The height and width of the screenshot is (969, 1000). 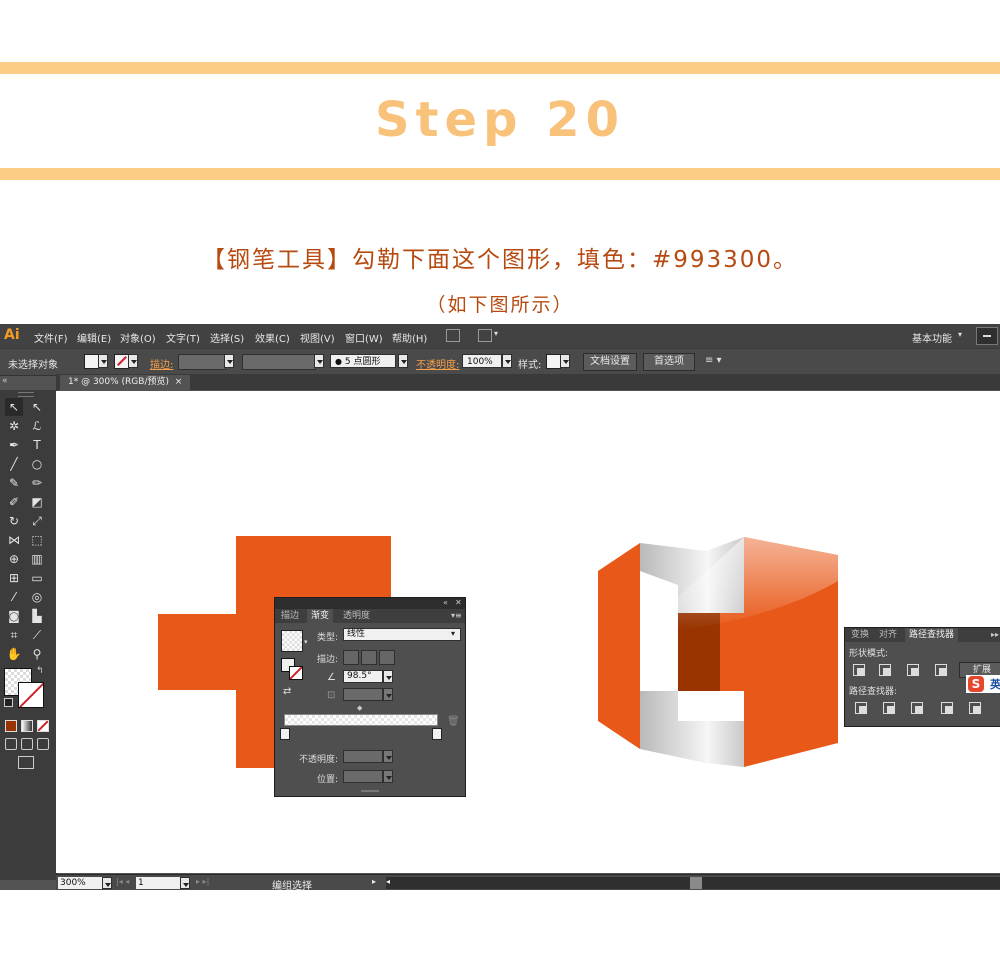 What do you see at coordinates (14, 483) in the screenshot?
I see `paintbrush-tool-icon: ✎` at bounding box center [14, 483].